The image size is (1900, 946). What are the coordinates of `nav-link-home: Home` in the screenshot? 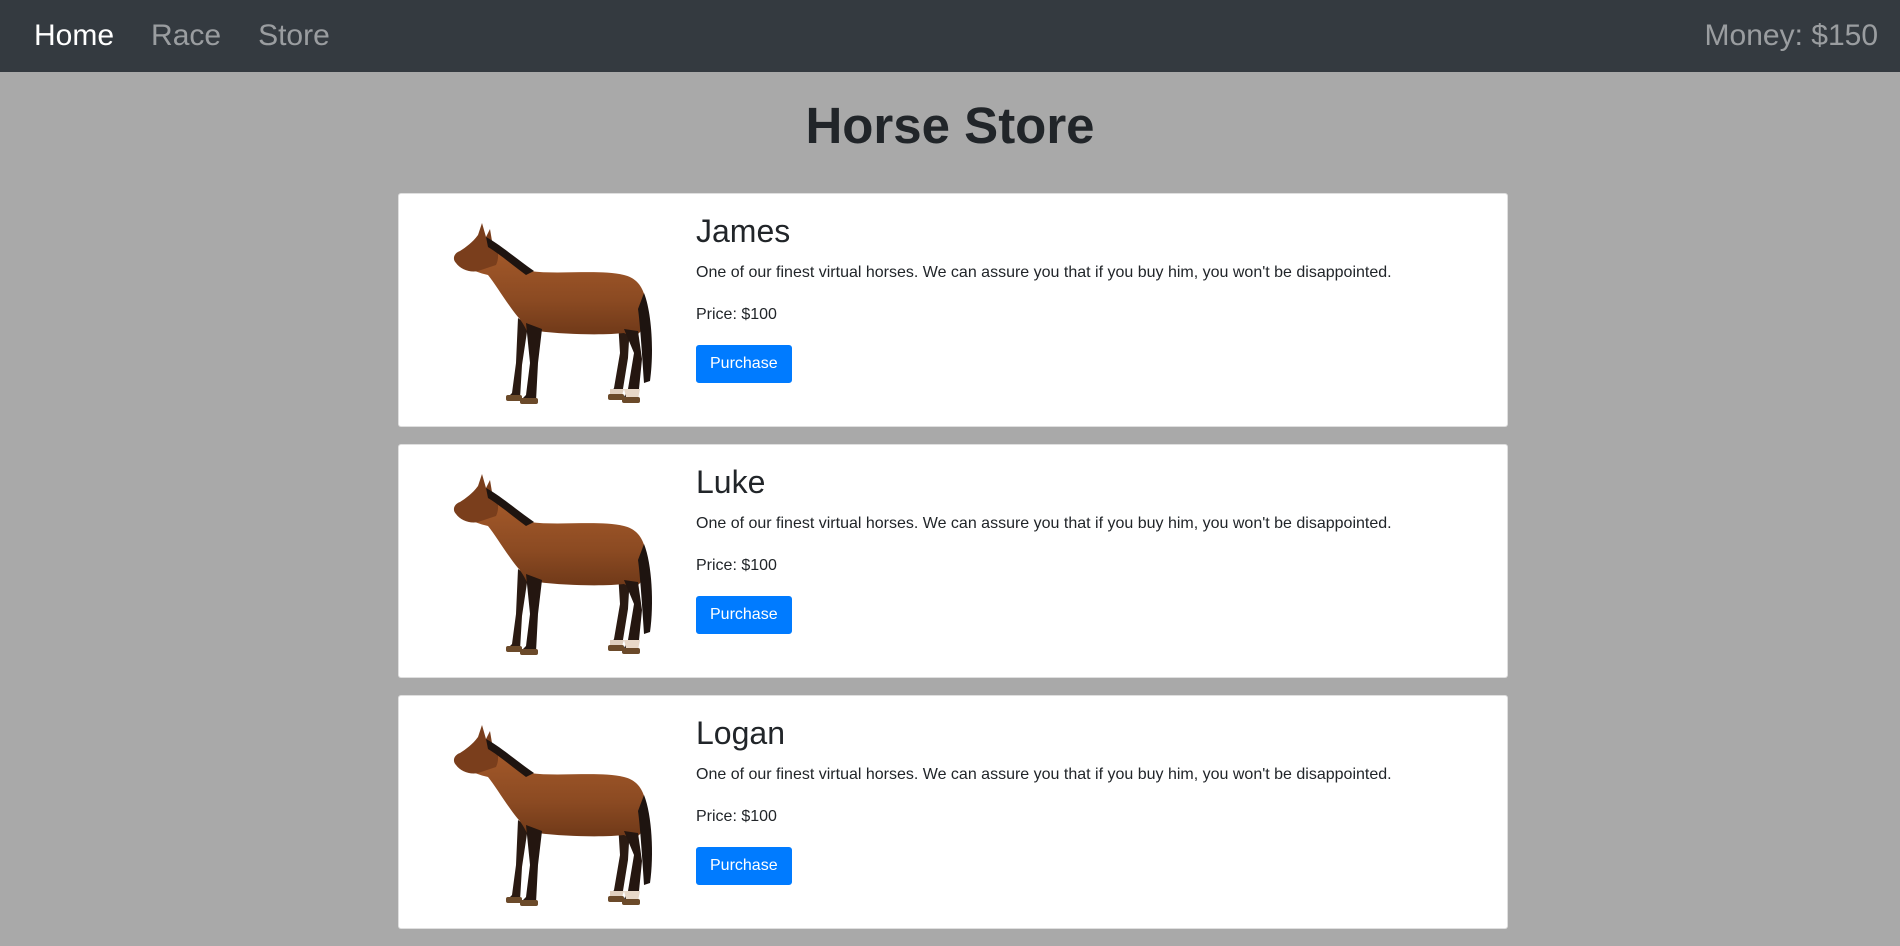 It's located at (74, 36).